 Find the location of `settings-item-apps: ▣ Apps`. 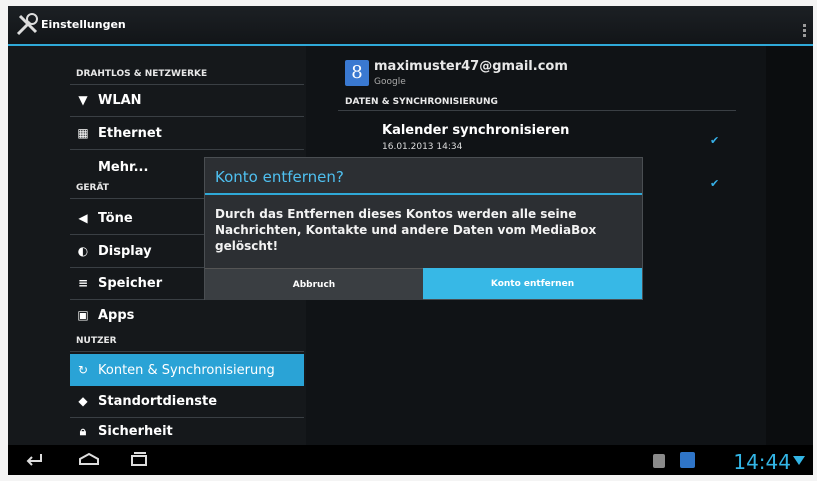

settings-item-apps: ▣ Apps is located at coordinates (187, 315).